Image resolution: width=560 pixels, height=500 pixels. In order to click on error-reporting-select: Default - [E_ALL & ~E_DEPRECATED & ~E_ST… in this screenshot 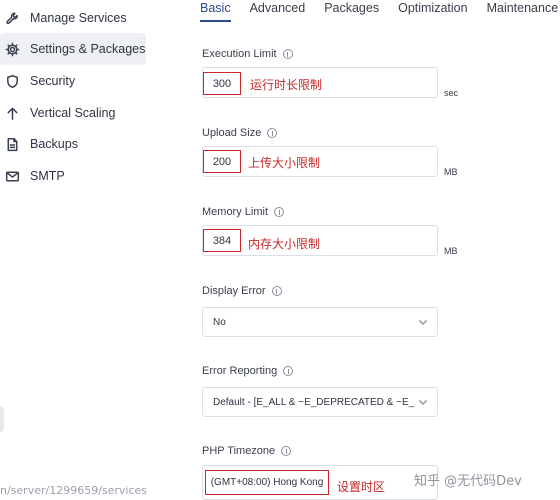, I will do `click(320, 402)`.